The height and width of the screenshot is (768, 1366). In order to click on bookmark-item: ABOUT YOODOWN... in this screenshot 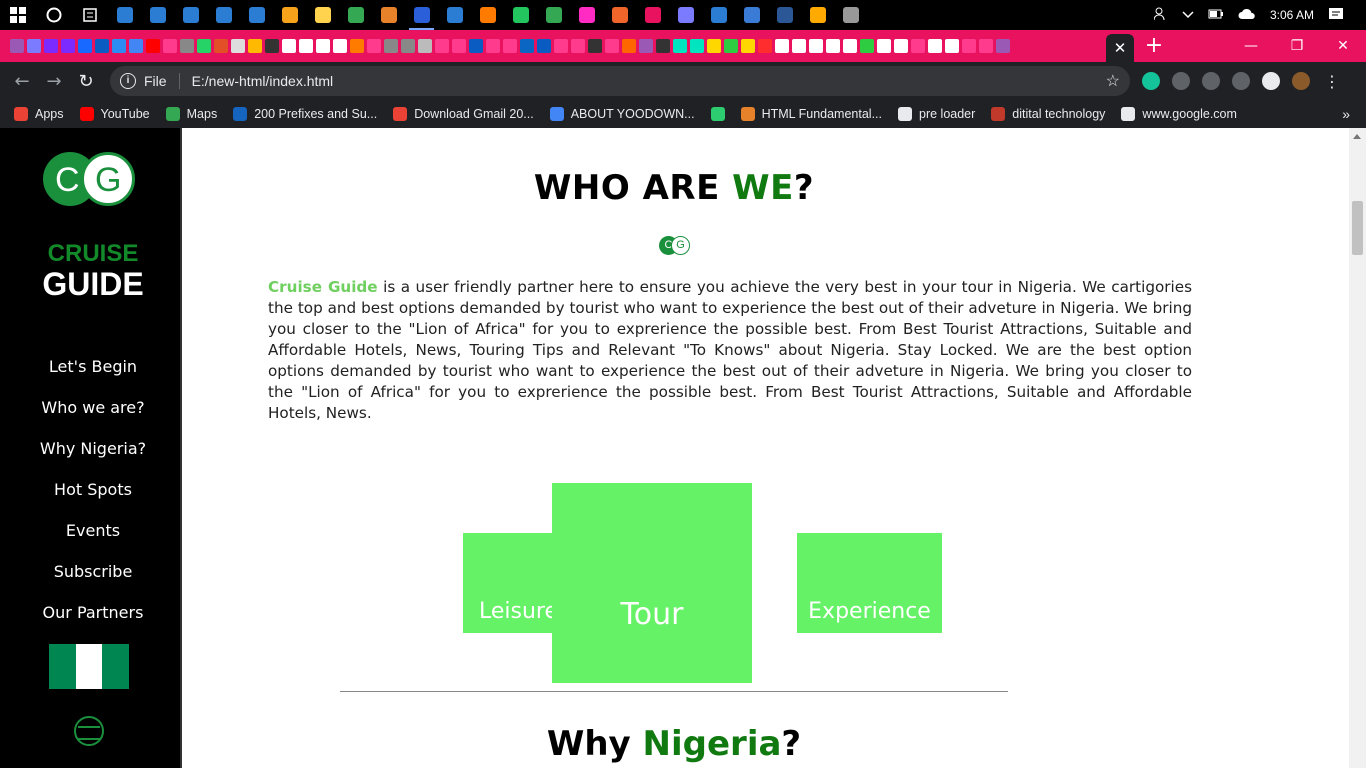, I will do `click(622, 114)`.